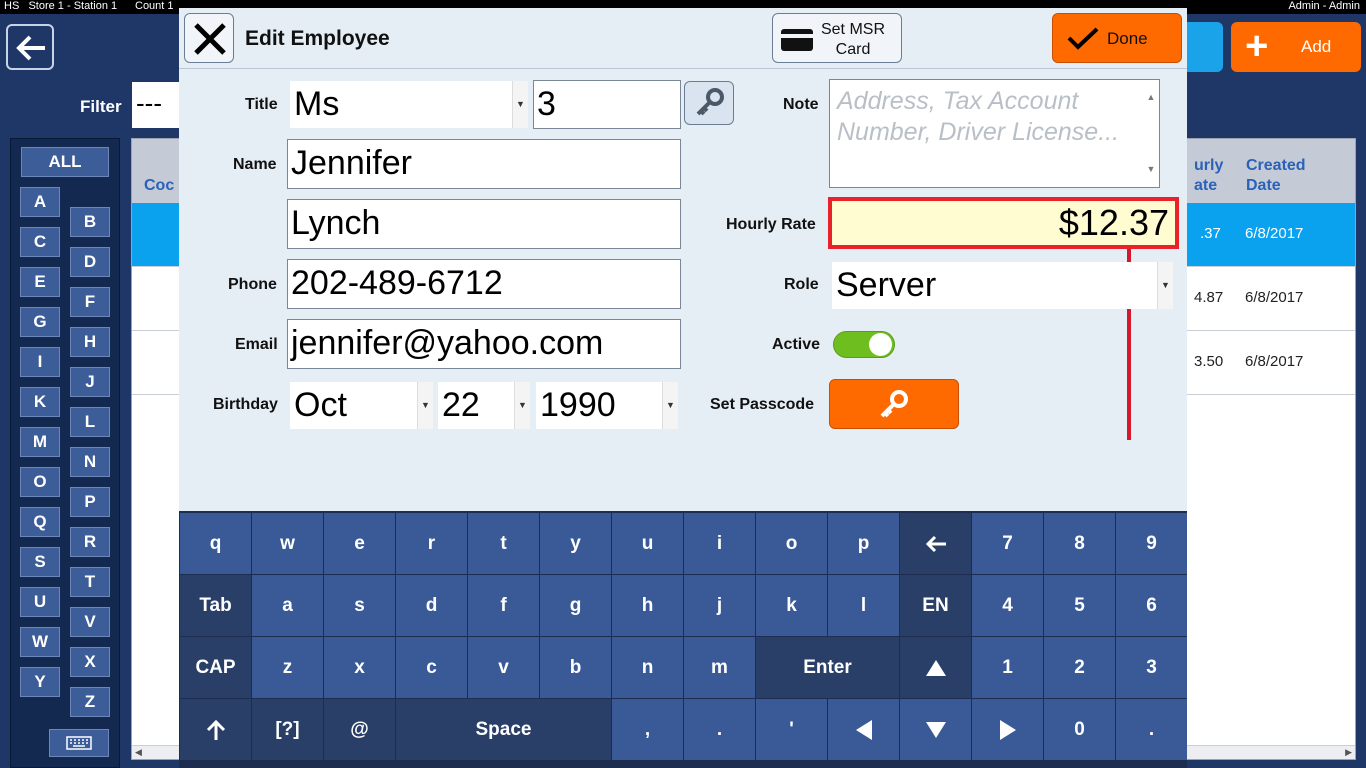 The width and height of the screenshot is (1366, 768). I want to click on keyboard-toggle-button, so click(79, 743).